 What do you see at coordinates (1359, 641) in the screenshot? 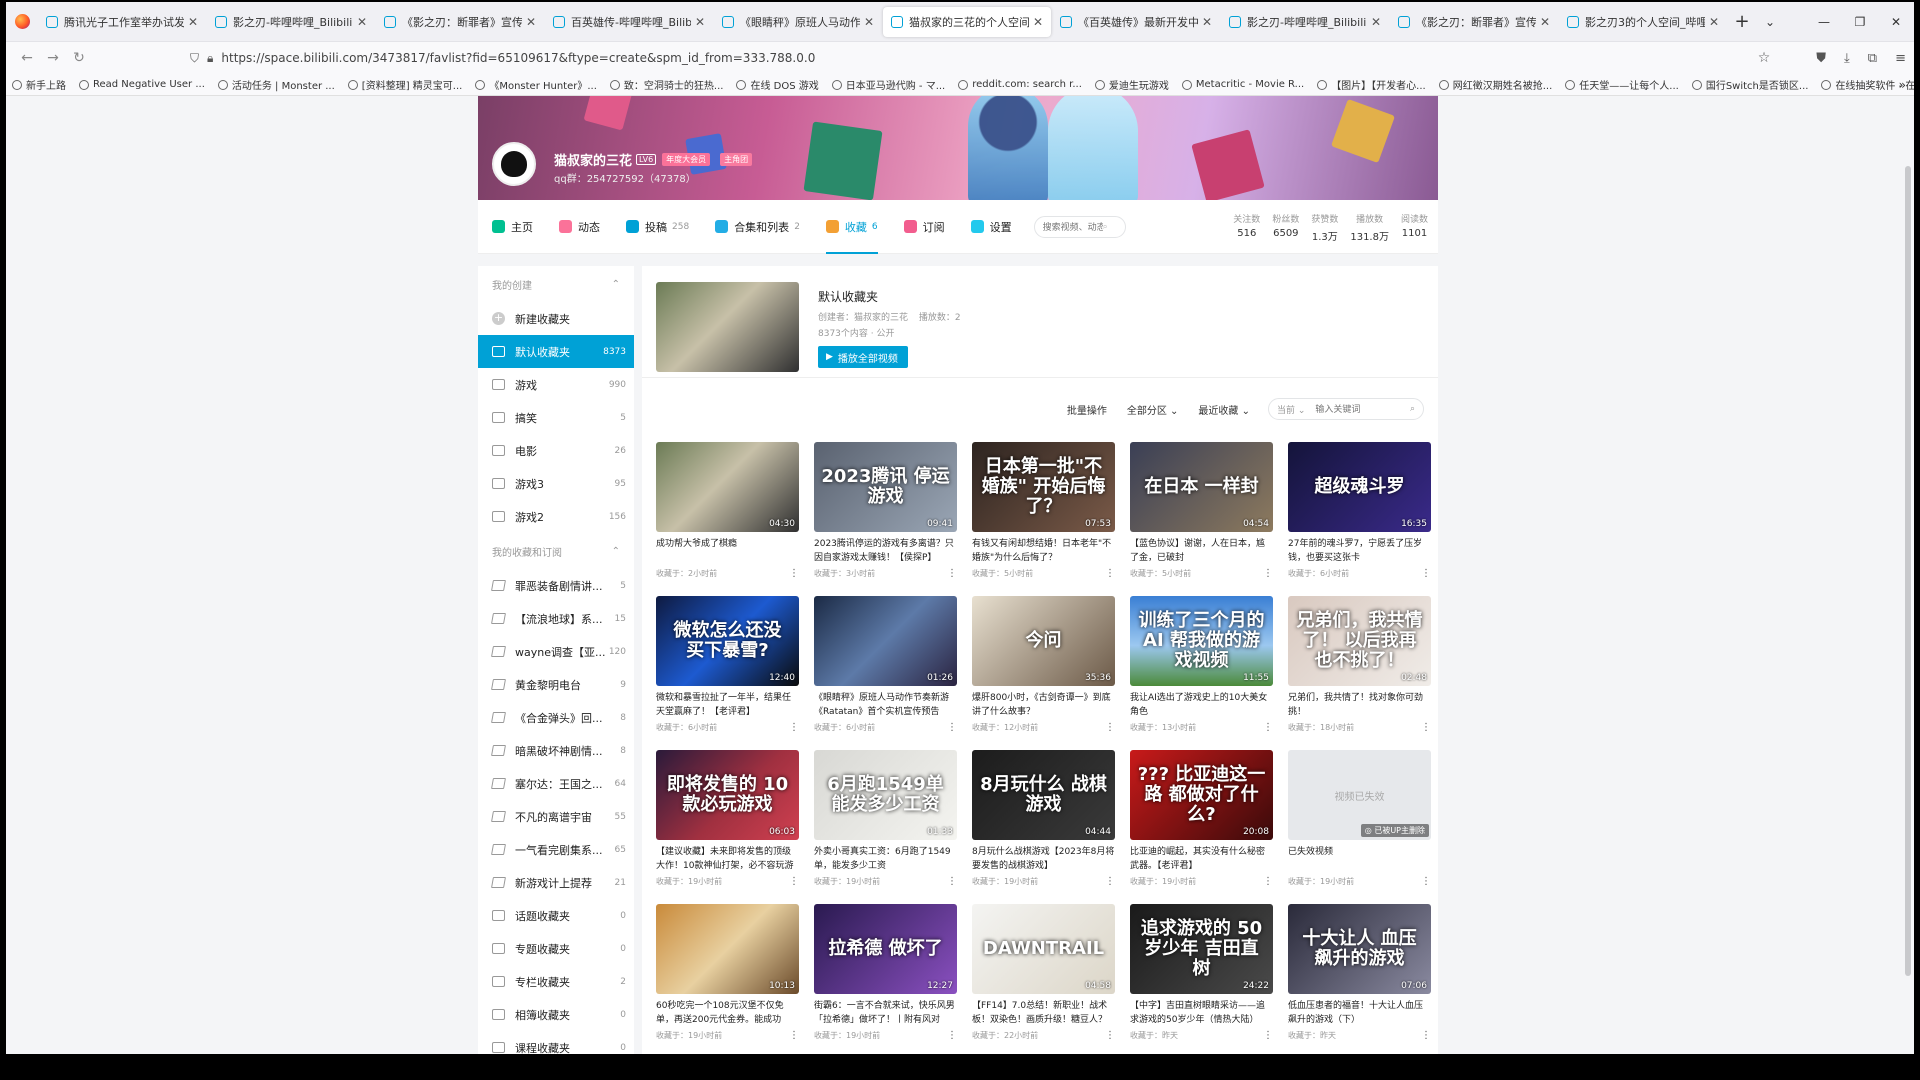
I see `video-thumbnail: 兄弟们，我共情了！ 以后我再也不挑了！ 02:48` at bounding box center [1359, 641].